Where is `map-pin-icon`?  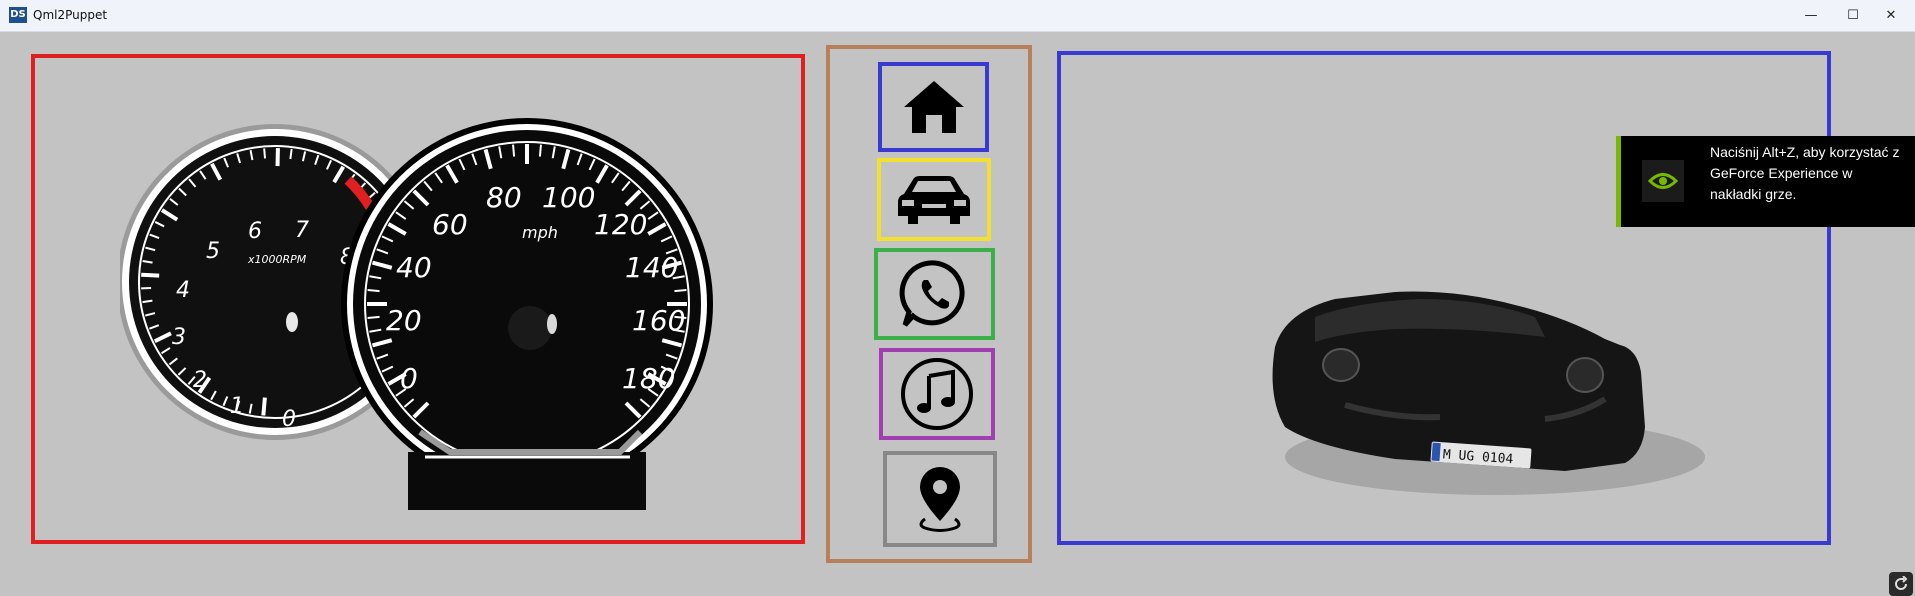
map-pin-icon is located at coordinates (940, 499).